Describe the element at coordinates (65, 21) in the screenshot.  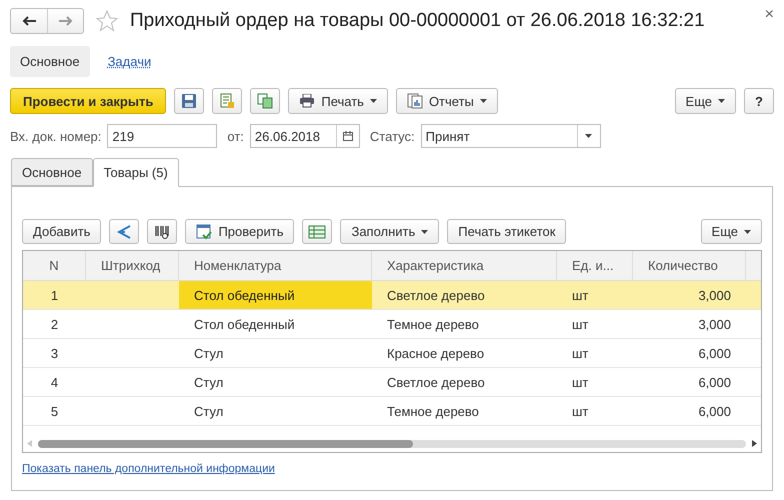
I see `forward-arrow-icon` at that location.